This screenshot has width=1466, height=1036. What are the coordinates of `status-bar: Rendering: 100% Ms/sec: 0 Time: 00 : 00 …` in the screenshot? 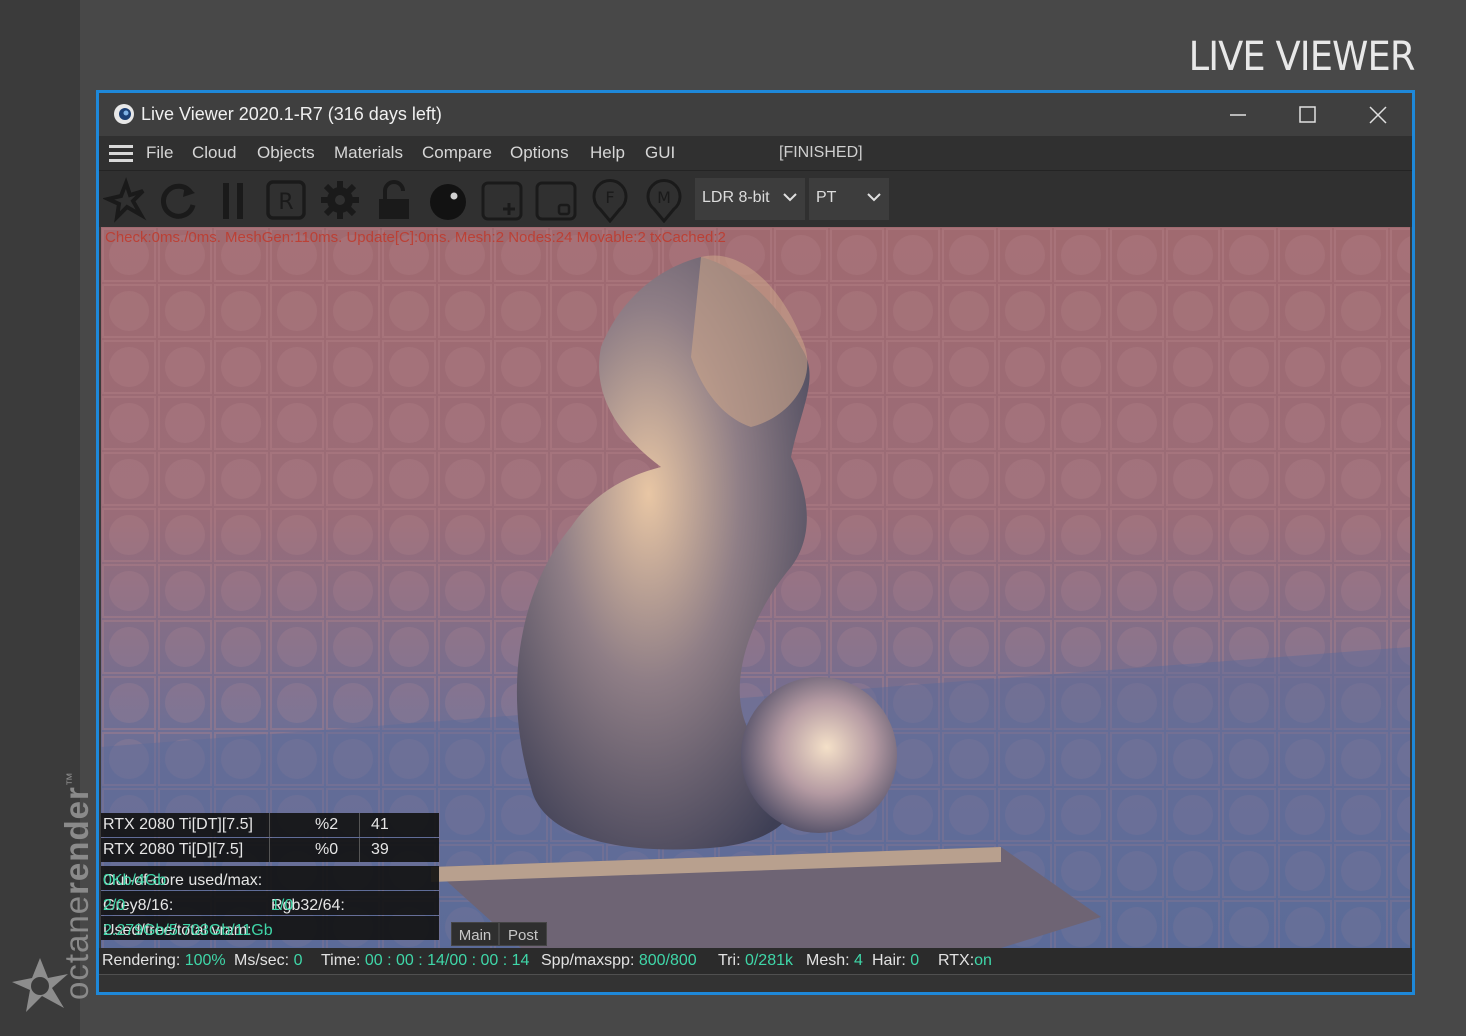 It's located at (755, 961).